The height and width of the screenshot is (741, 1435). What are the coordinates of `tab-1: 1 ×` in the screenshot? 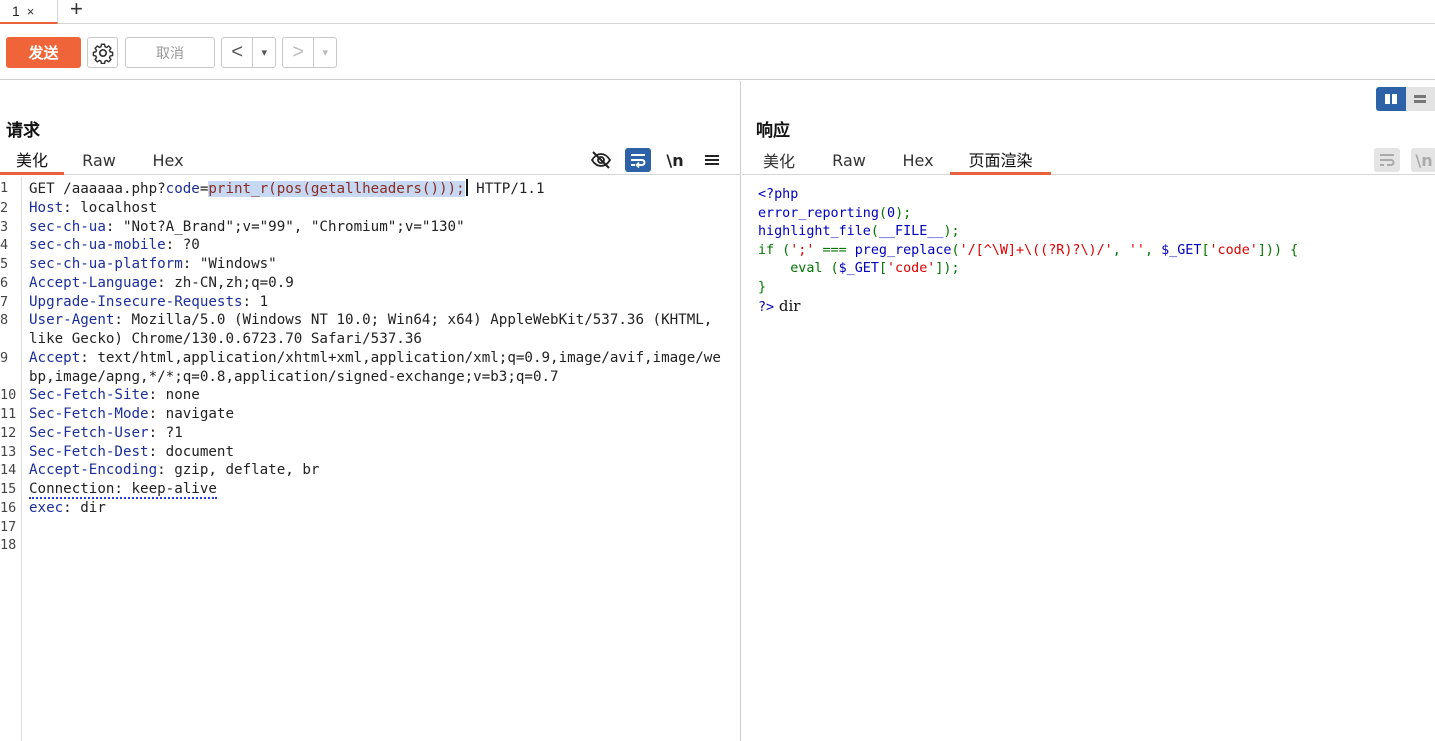 It's located at (29, 12).